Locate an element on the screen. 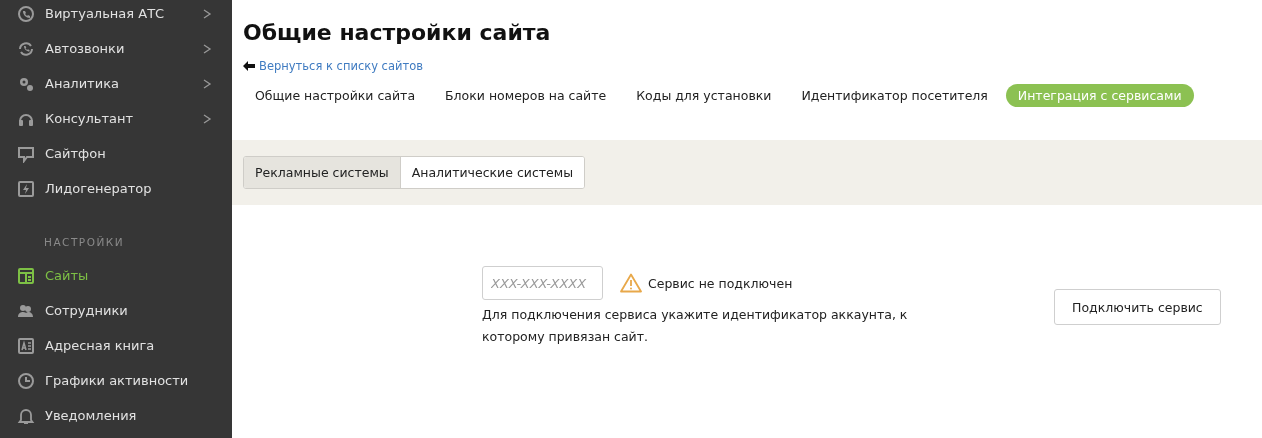  tab: Идентификатор посетителя is located at coordinates (894, 95).